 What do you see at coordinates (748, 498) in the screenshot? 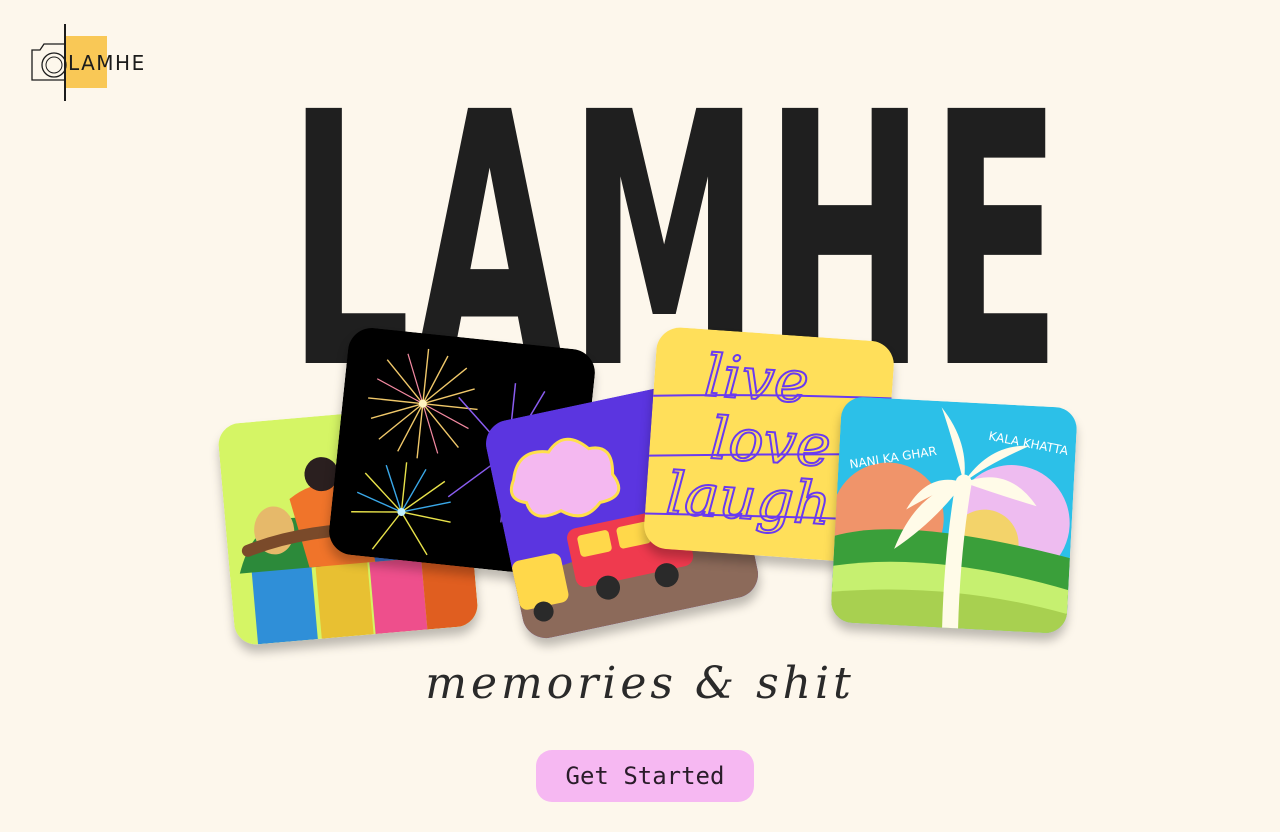
I see `lettering-laugh: laugh` at bounding box center [748, 498].